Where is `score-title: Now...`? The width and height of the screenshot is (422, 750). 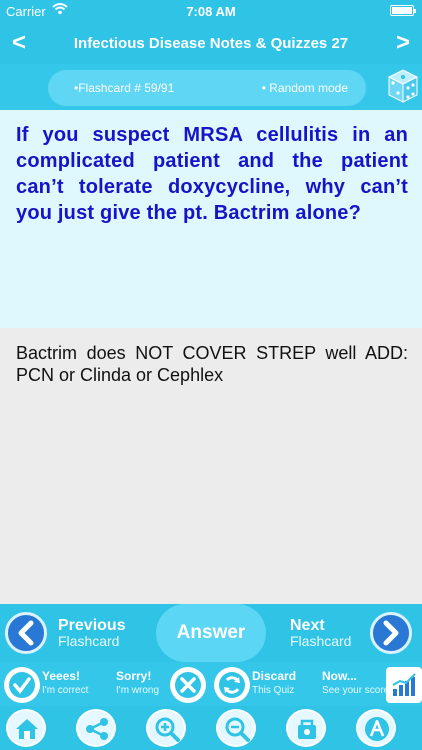 score-title: Now... is located at coordinates (339, 676).